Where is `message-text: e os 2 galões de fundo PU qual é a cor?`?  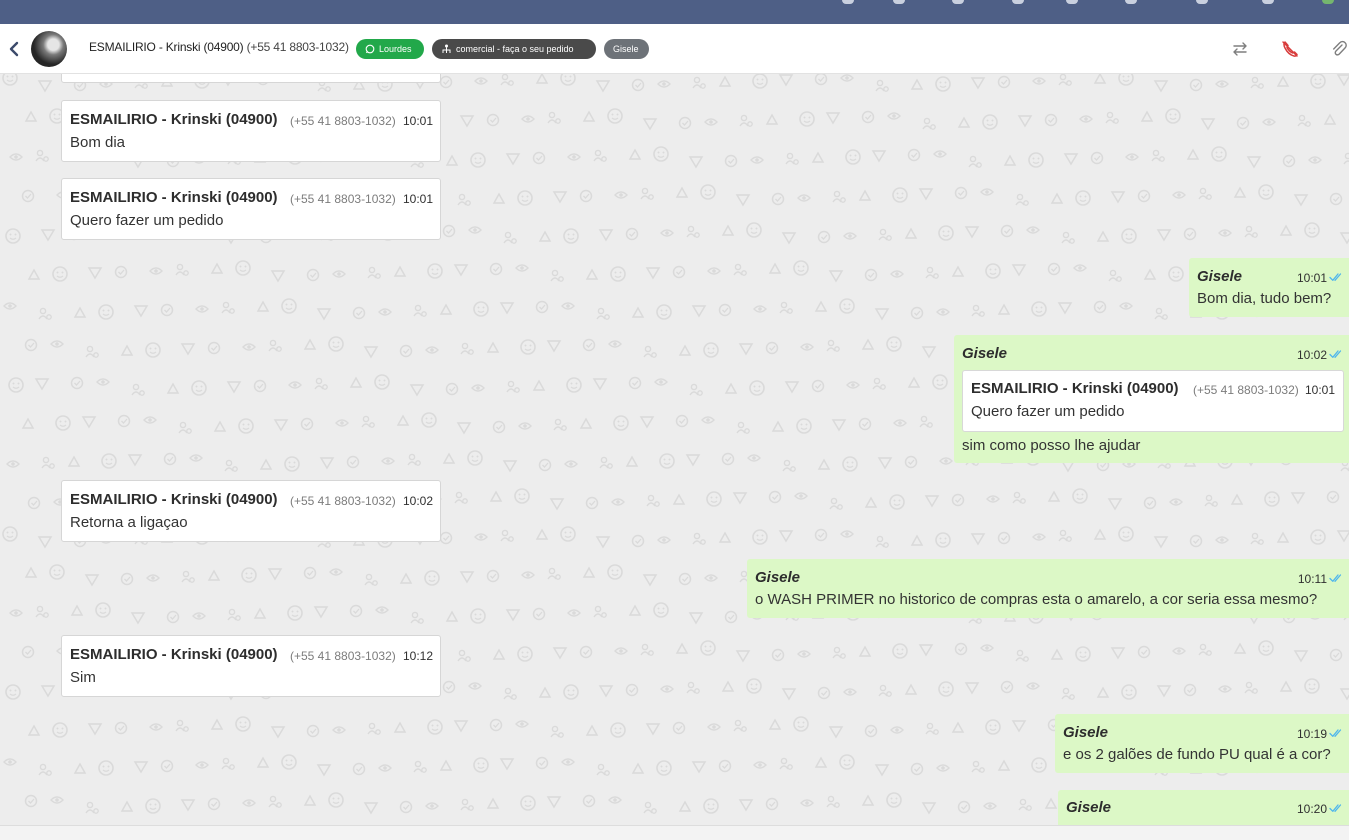
message-text: e os 2 galões de fundo PU qual é a cor? is located at coordinates (1197, 754).